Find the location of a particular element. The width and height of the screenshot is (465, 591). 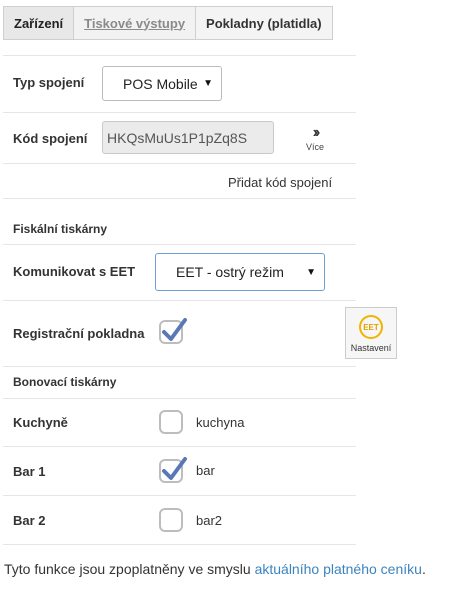

register-checkbox is located at coordinates (173, 331).